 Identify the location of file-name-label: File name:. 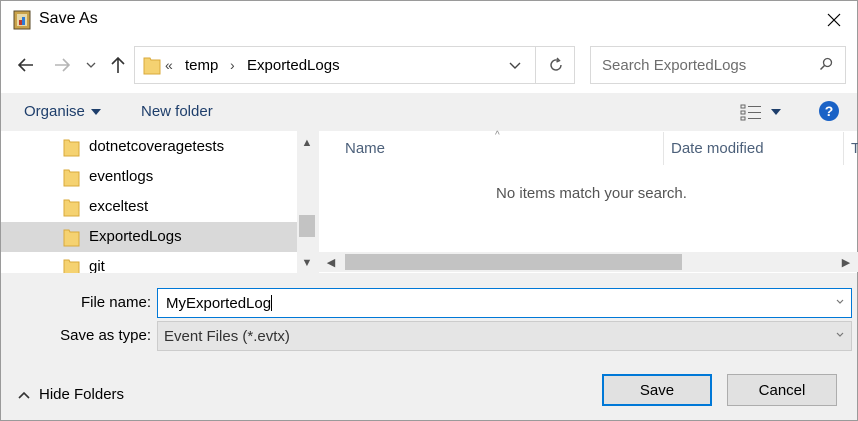
(115, 302).